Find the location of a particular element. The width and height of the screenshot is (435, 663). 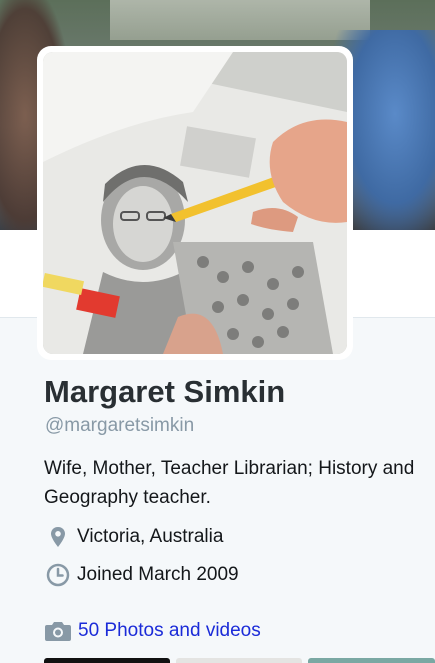

joined-text: Joined March 2009 is located at coordinates (158, 574).